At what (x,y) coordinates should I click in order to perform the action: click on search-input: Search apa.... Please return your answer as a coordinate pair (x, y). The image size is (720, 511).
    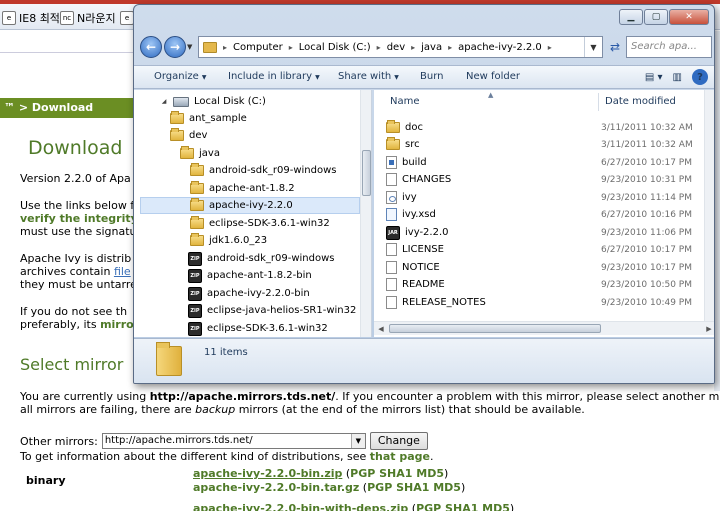
    Looking at the image, I should click on (669, 47).